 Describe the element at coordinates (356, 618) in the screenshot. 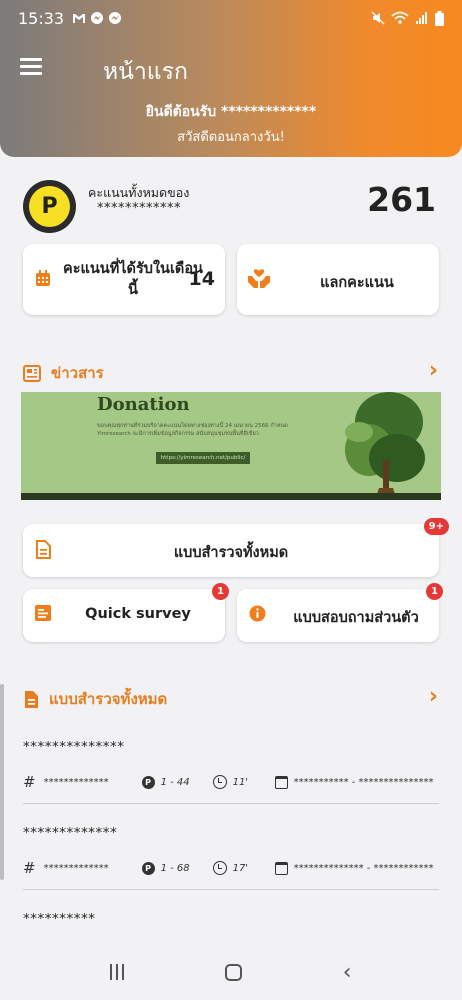

I see `personal-survey-label: แบบสอบถามส่วนตัว` at that location.